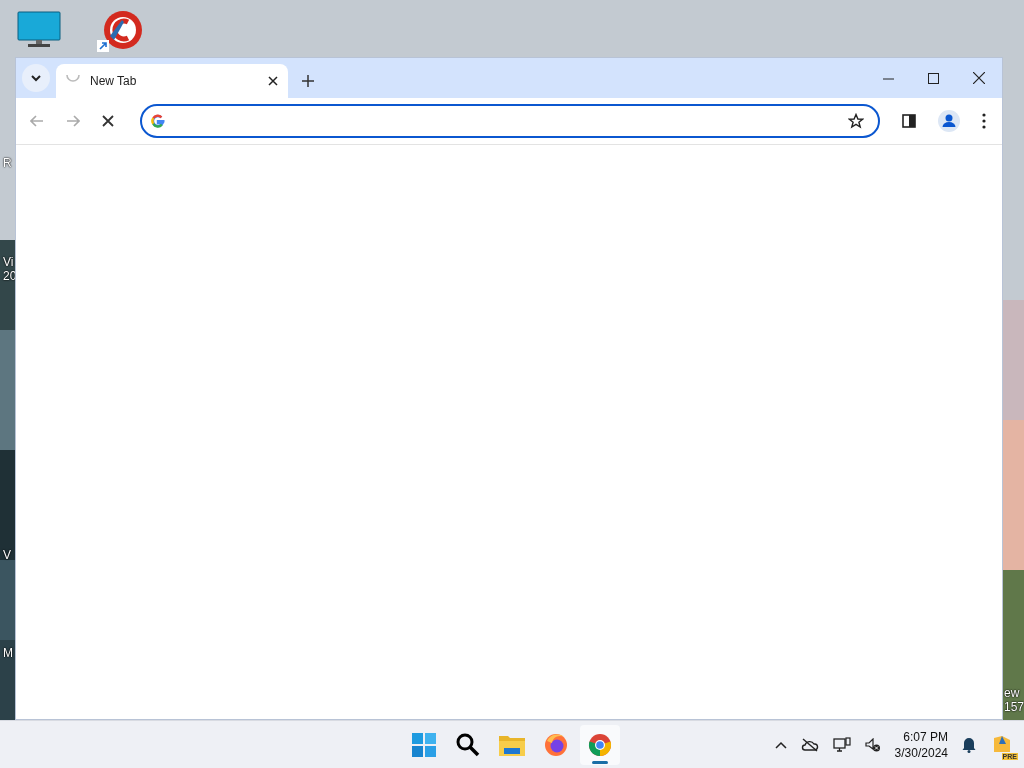  What do you see at coordinates (933, 78) in the screenshot?
I see `maximize-icon` at bounding box center [933, 78].